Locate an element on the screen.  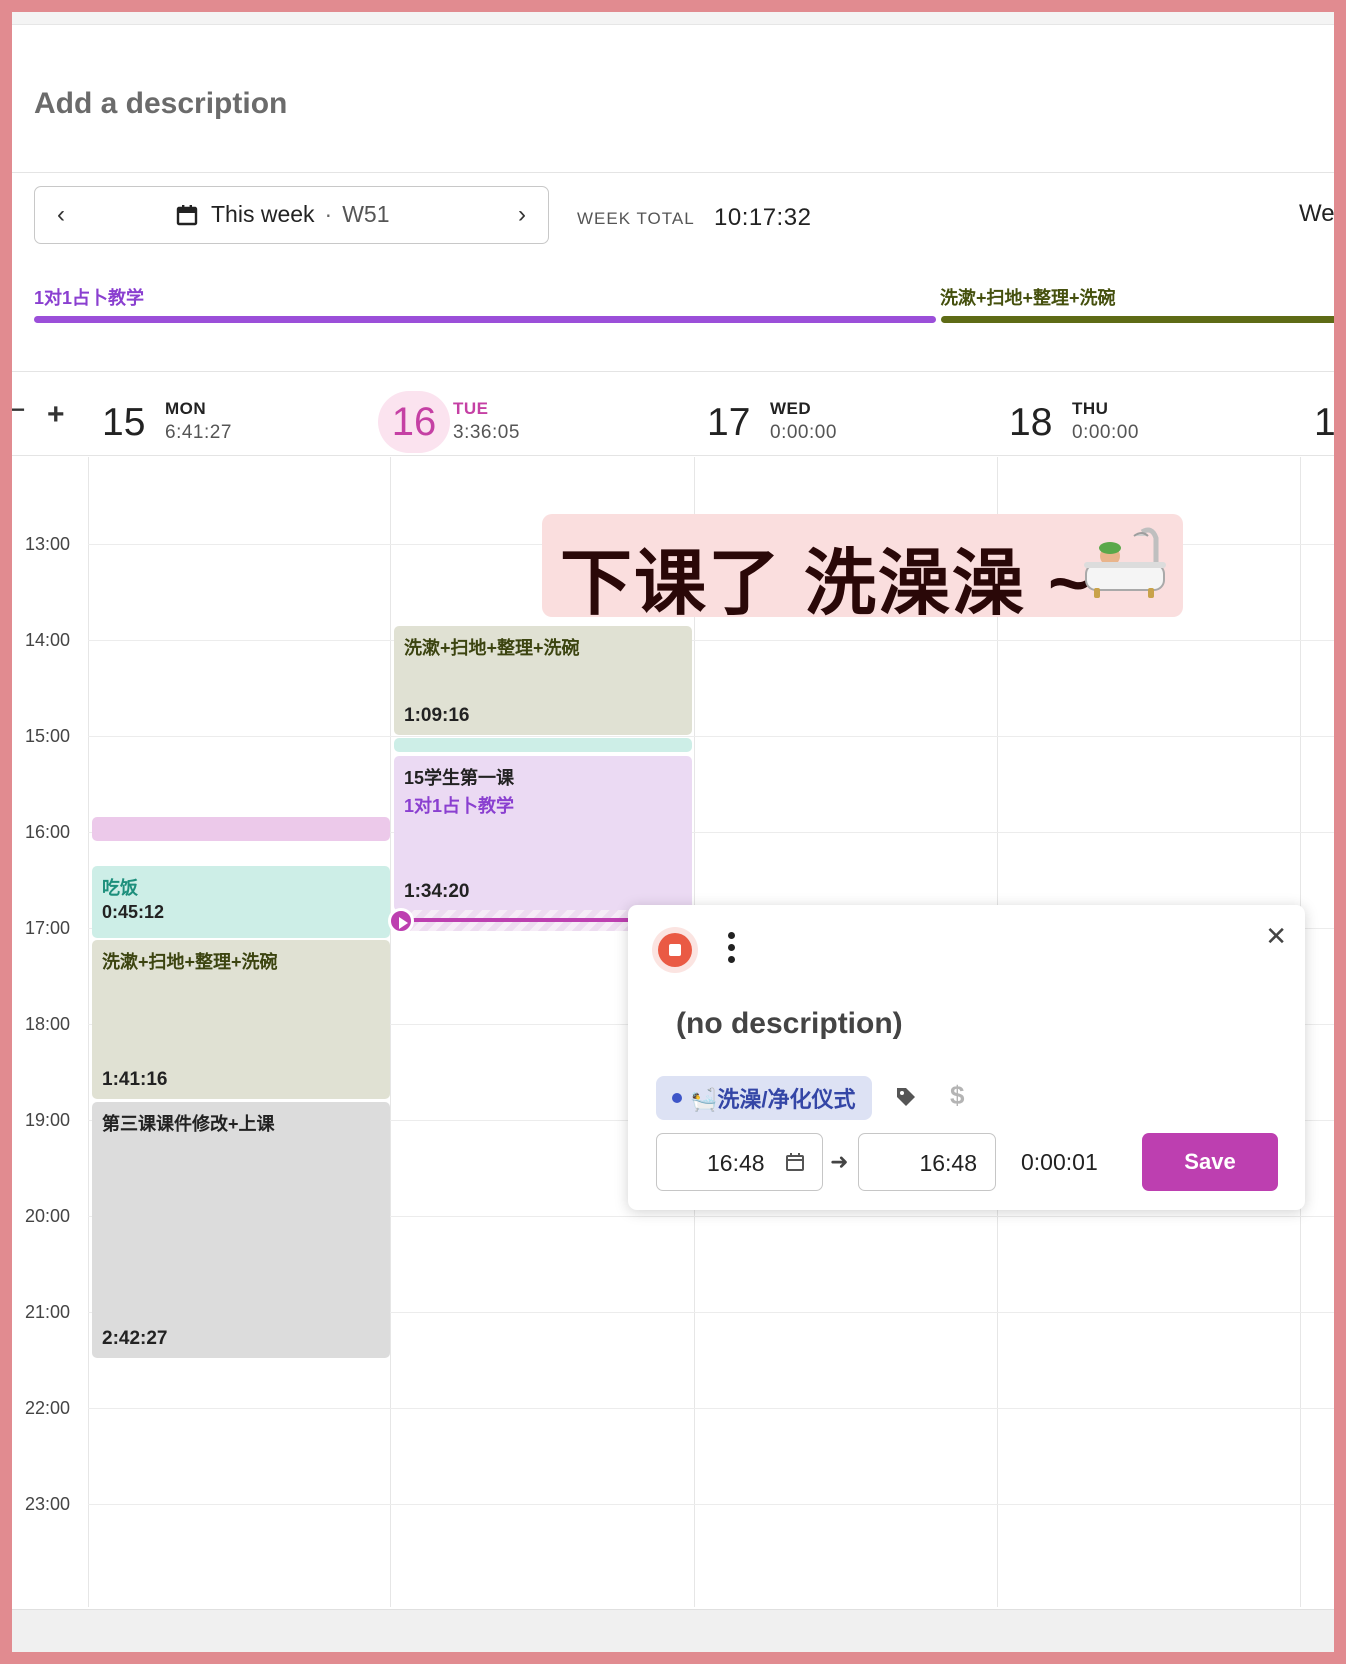
day-number: 18 is located at coordinates (1031, 422).